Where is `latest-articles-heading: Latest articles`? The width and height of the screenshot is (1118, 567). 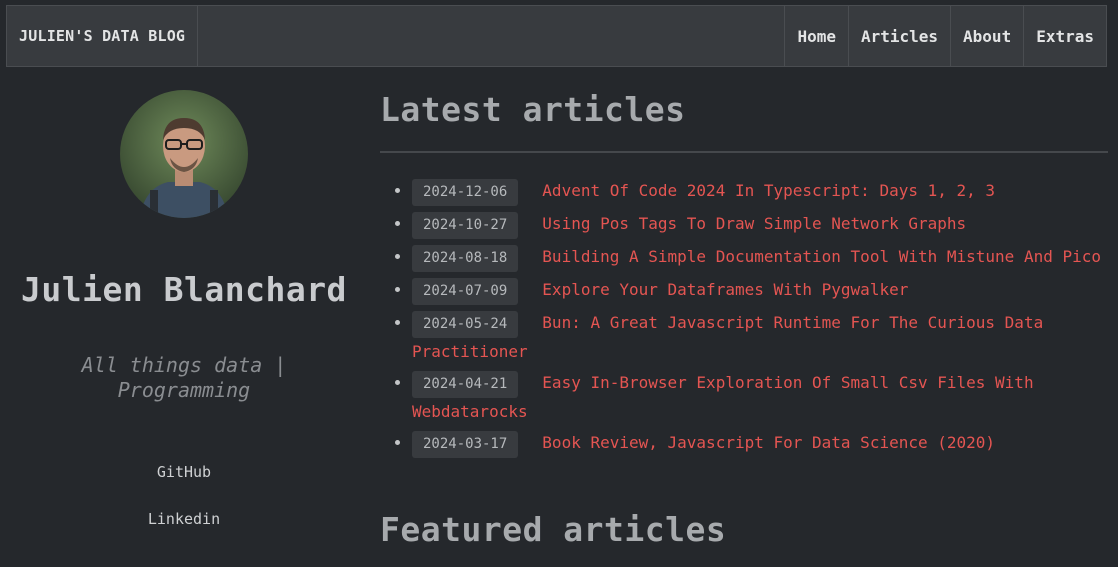
latest-articles-heading: Latest articles is located at coordinates (533, 109).